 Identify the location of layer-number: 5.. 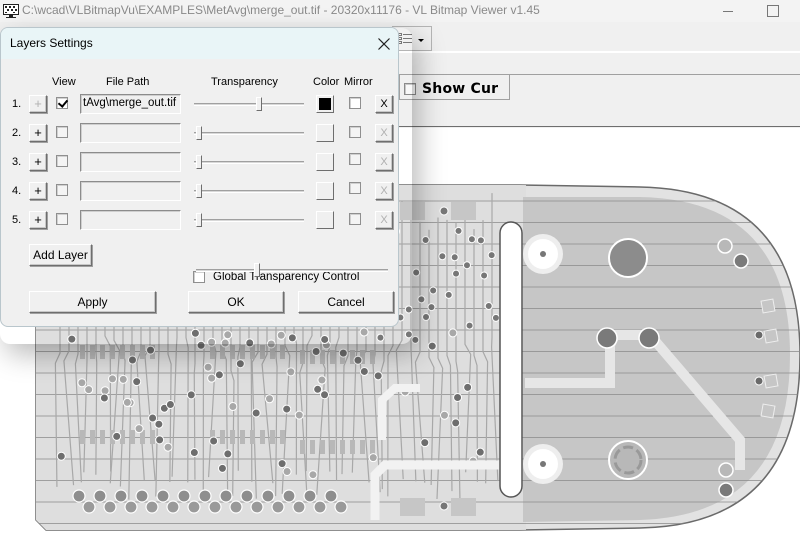
(17, 220).